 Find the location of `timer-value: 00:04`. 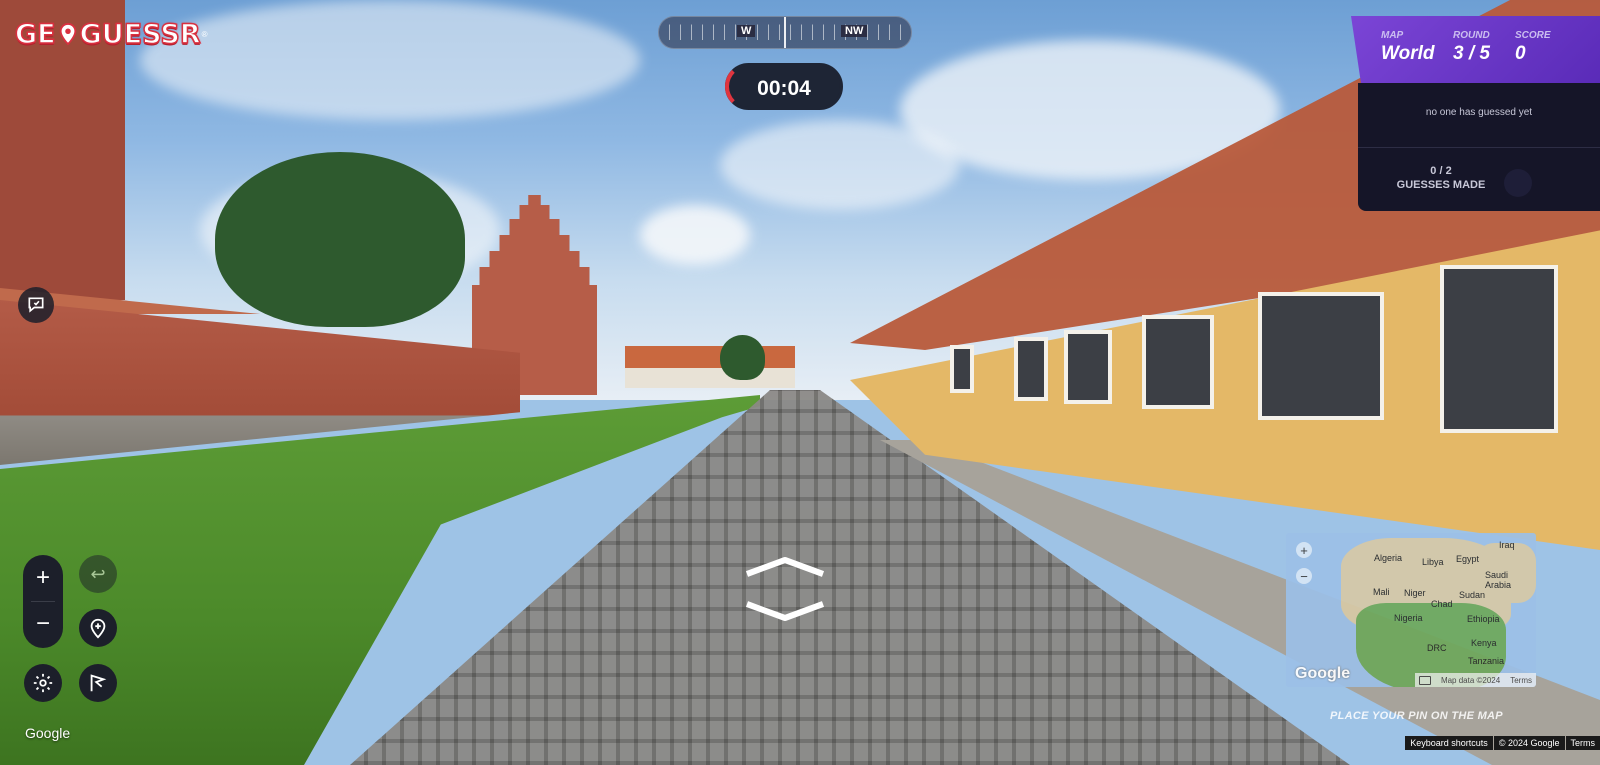

timer-value: 00:04 is located at coordinates (784, 88).